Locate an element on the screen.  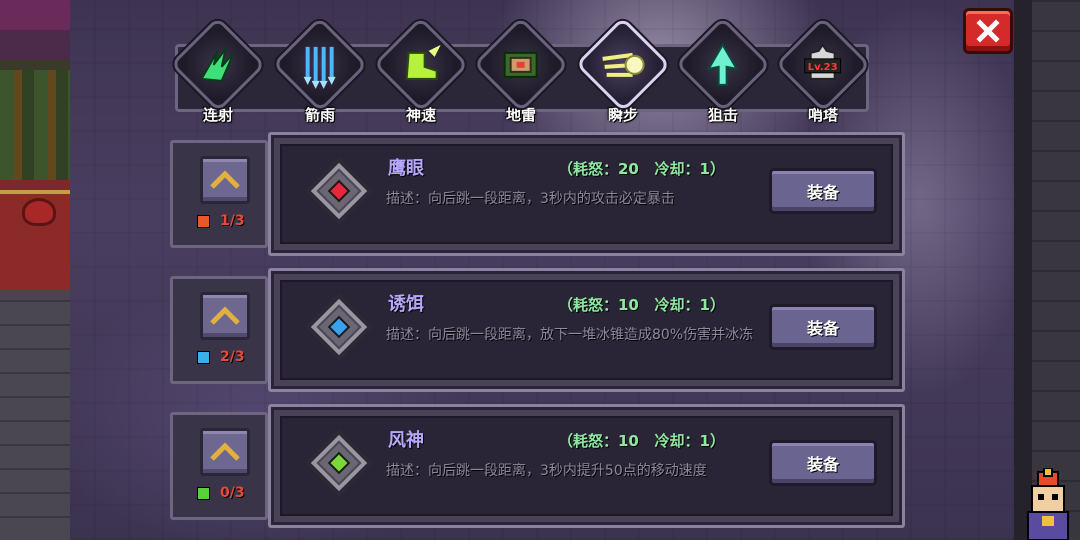
blue-rune-icon is located at coordinates (339, 327).